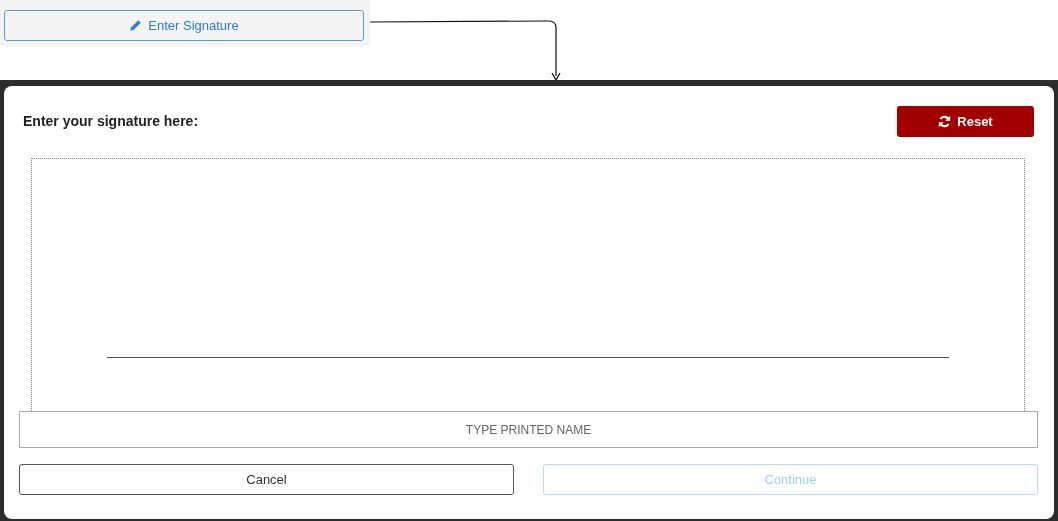 Image resolution: width=1058 pixels, height=521 pixels. Describe the element at coordinates (945, 121) in the screenshot. I see `refresh-icon` at that location.